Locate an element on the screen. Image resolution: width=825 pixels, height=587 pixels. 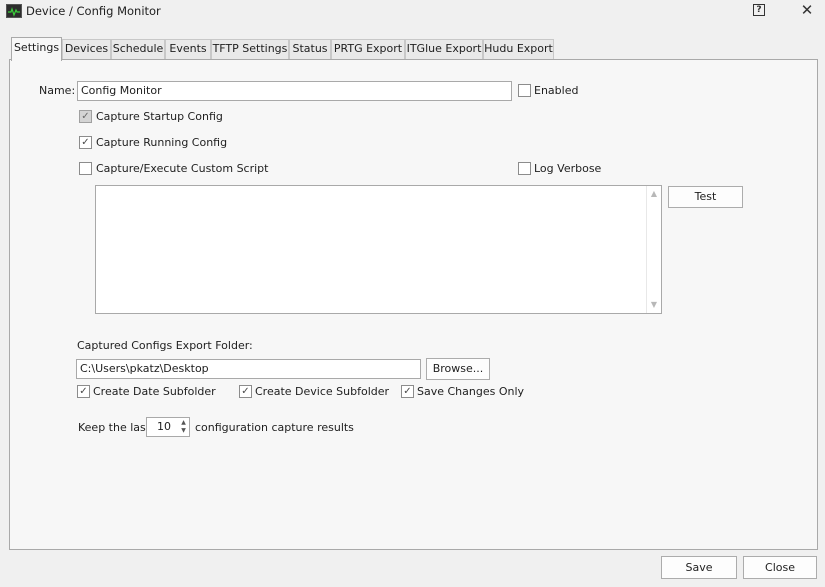
tab-status: Status is located at coordinates (310, 49).